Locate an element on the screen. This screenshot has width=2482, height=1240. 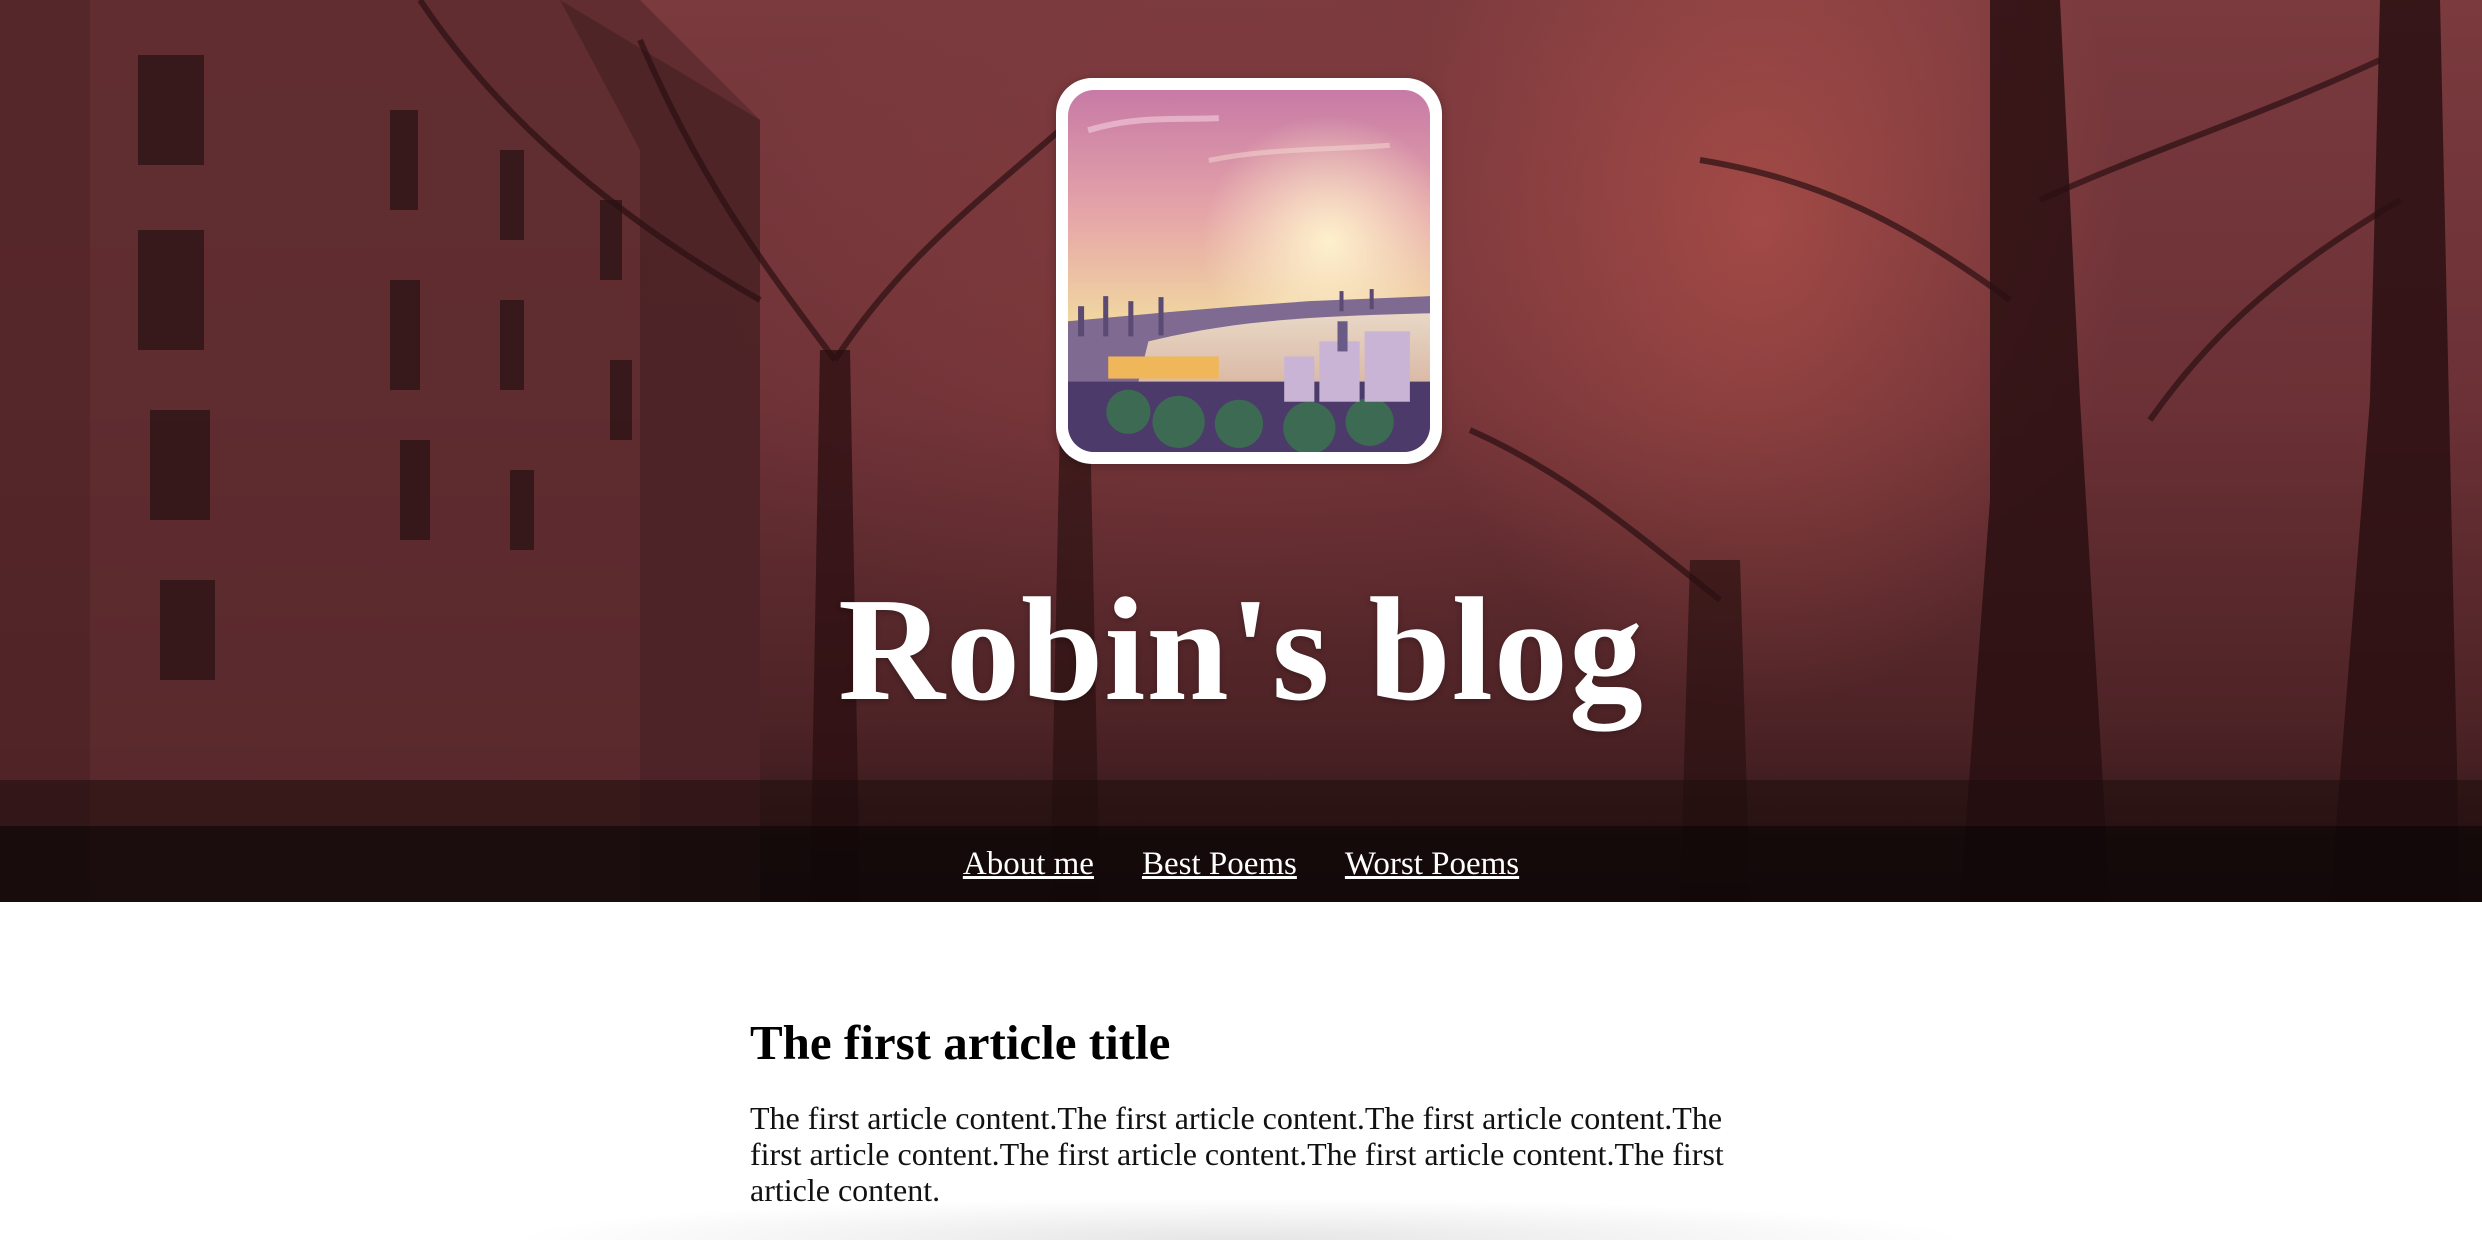
nav-link-worst-poems: Worst Poems is located at coordinates (1432, 864).